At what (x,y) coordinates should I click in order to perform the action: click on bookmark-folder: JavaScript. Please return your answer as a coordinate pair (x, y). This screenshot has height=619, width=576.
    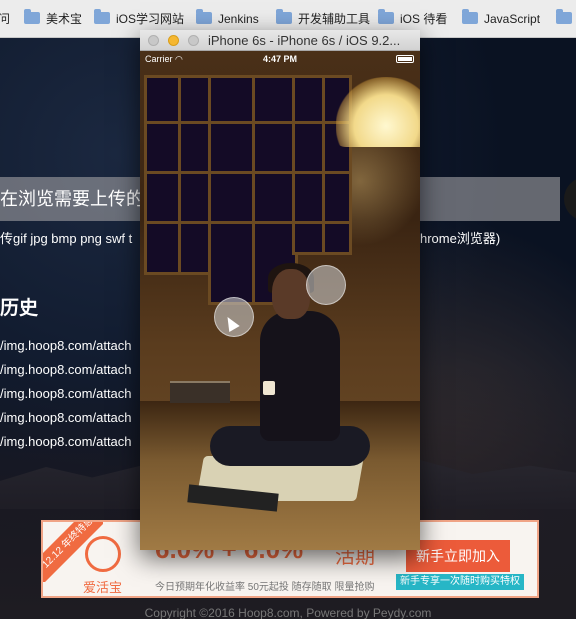
    Looking at the image, I should click on (501, 18).